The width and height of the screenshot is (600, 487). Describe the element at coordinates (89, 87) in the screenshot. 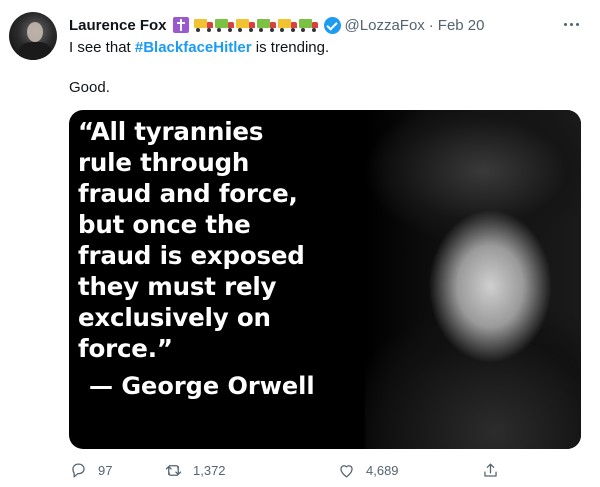

I see `tweet-text-line2: Good.` at that location.